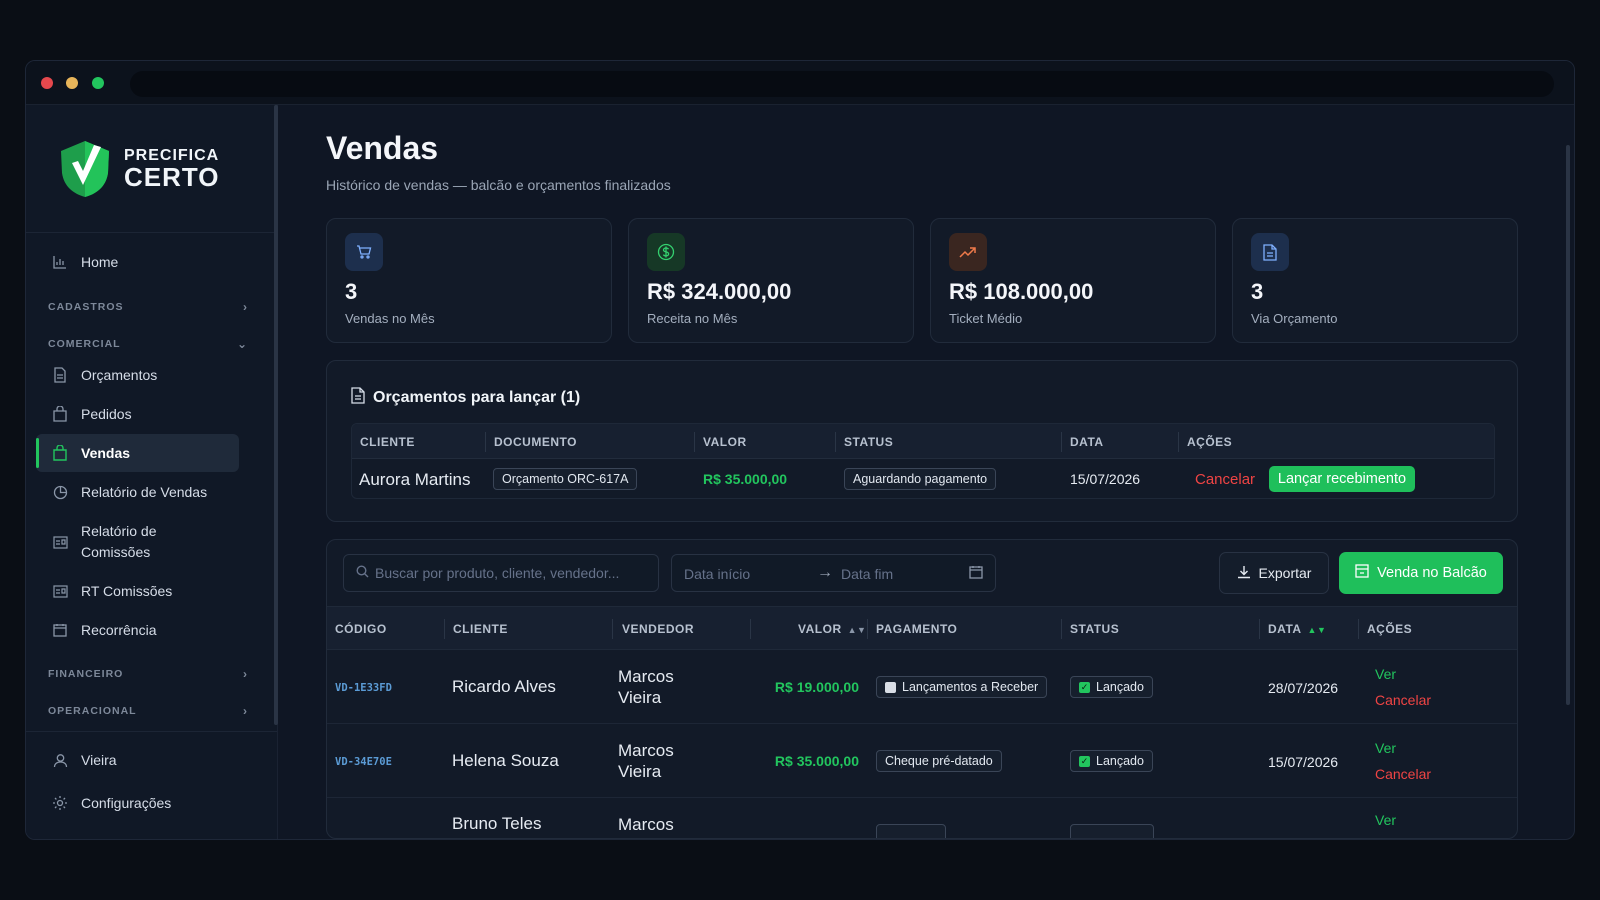 This screenshot has width=1600, height=900. I want to click on title-bar, so click(800, 83).